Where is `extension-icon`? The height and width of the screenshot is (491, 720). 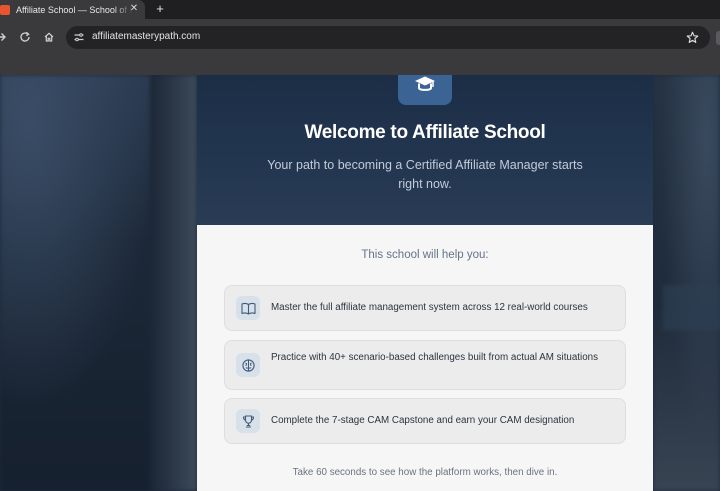 extension-icon is located at coordinates (718, 38).